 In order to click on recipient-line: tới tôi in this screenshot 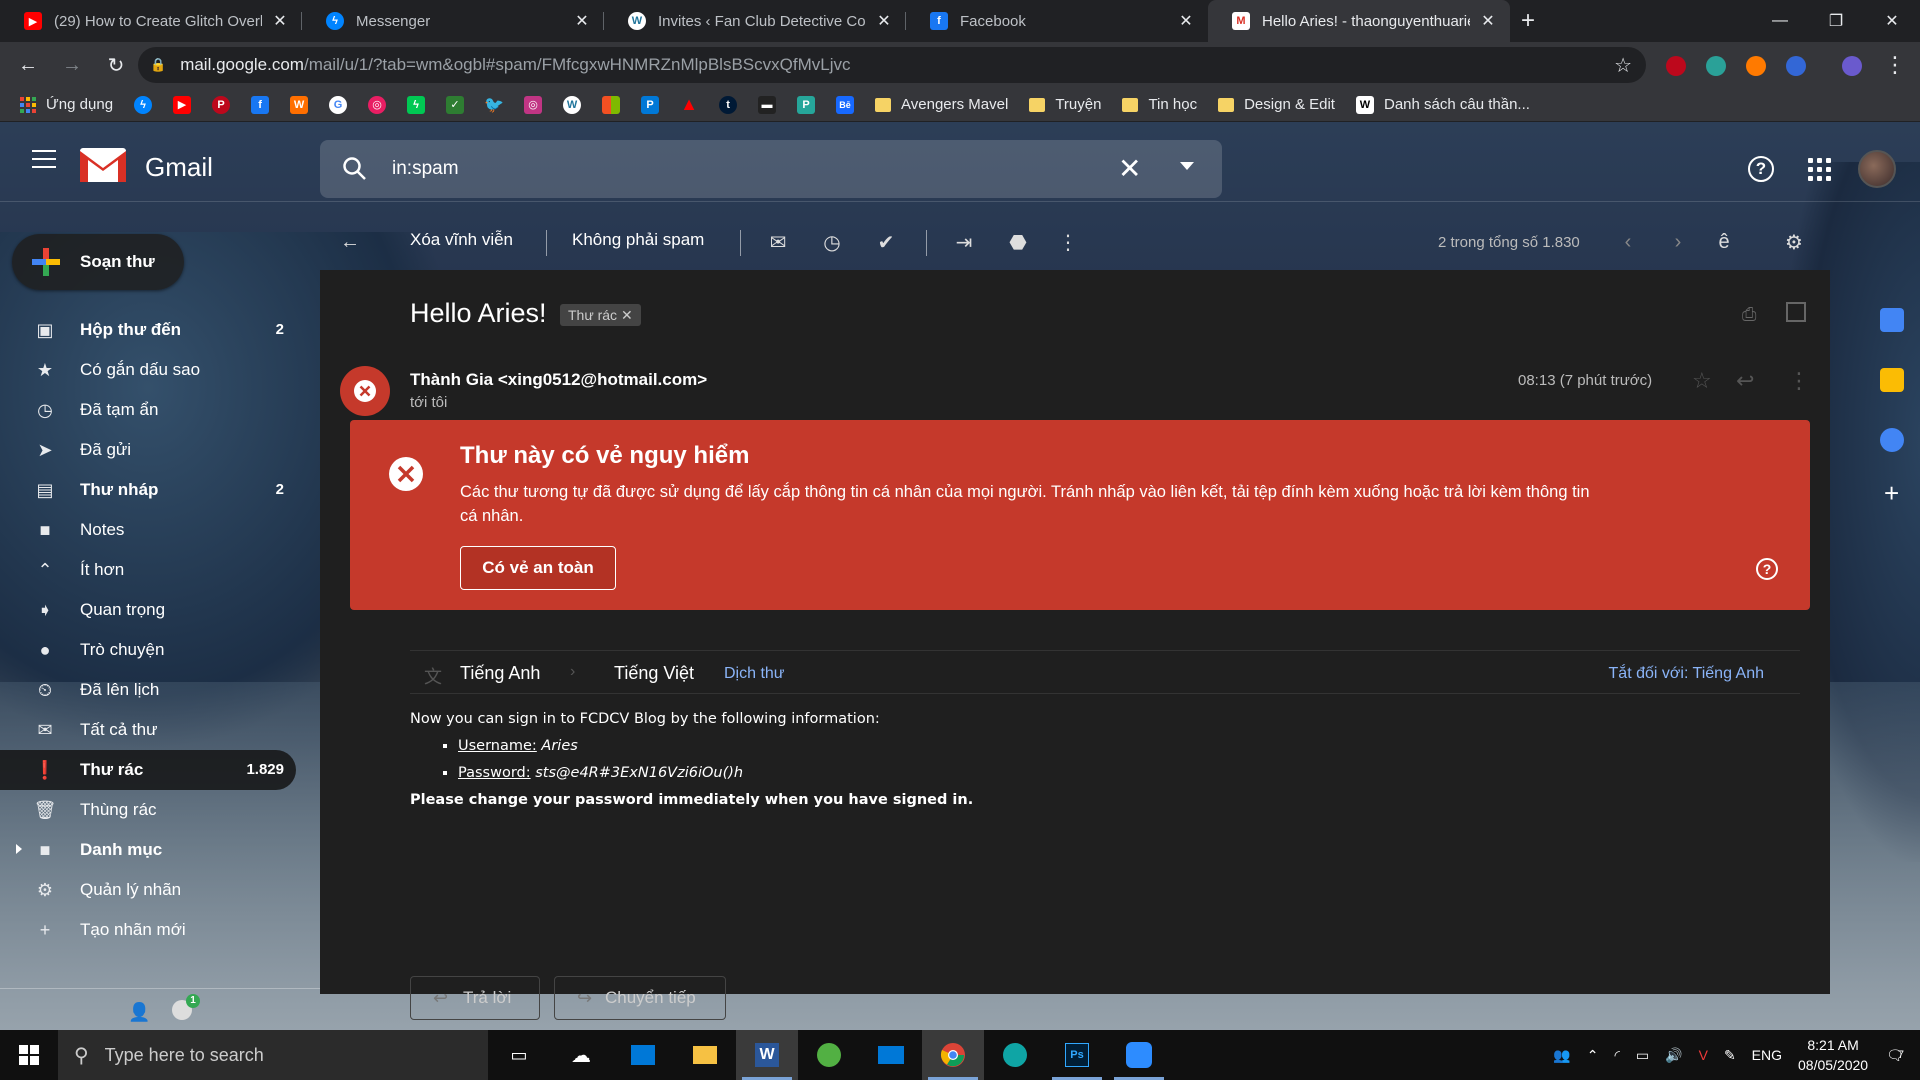, I will do `click(428, 402)`.